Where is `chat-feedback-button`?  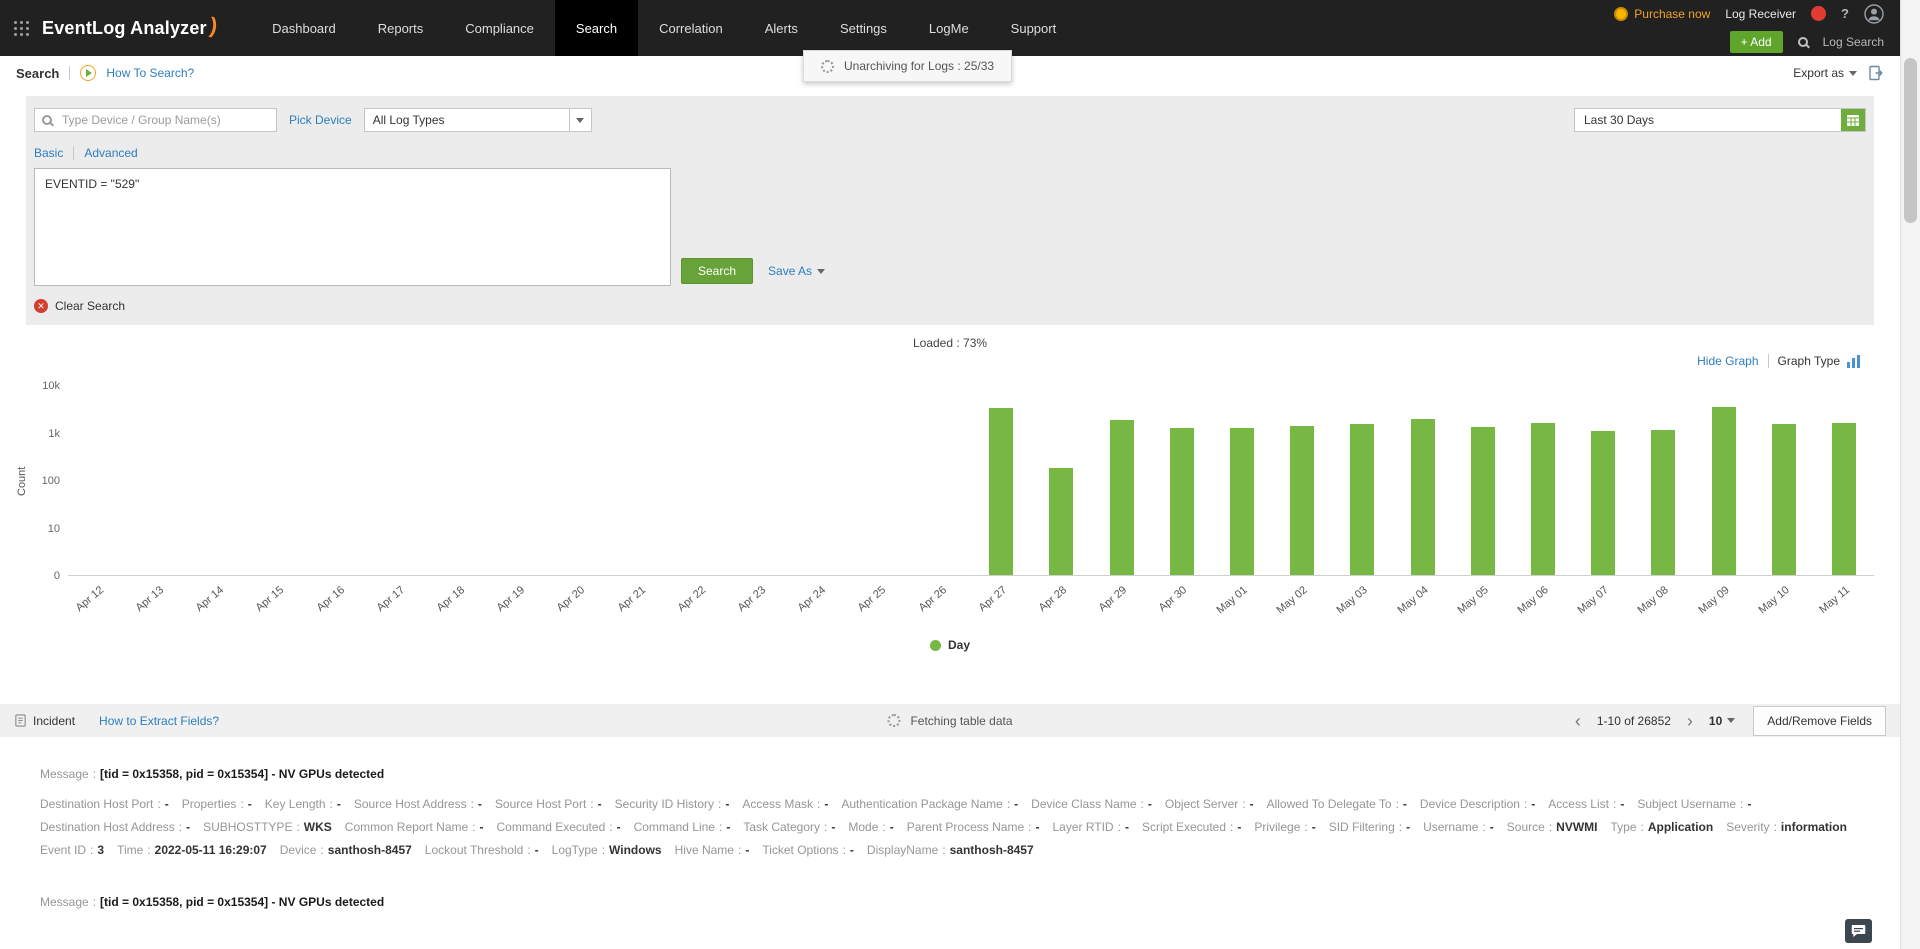 chat-feedback-button is located at coordinates (1858, 931).